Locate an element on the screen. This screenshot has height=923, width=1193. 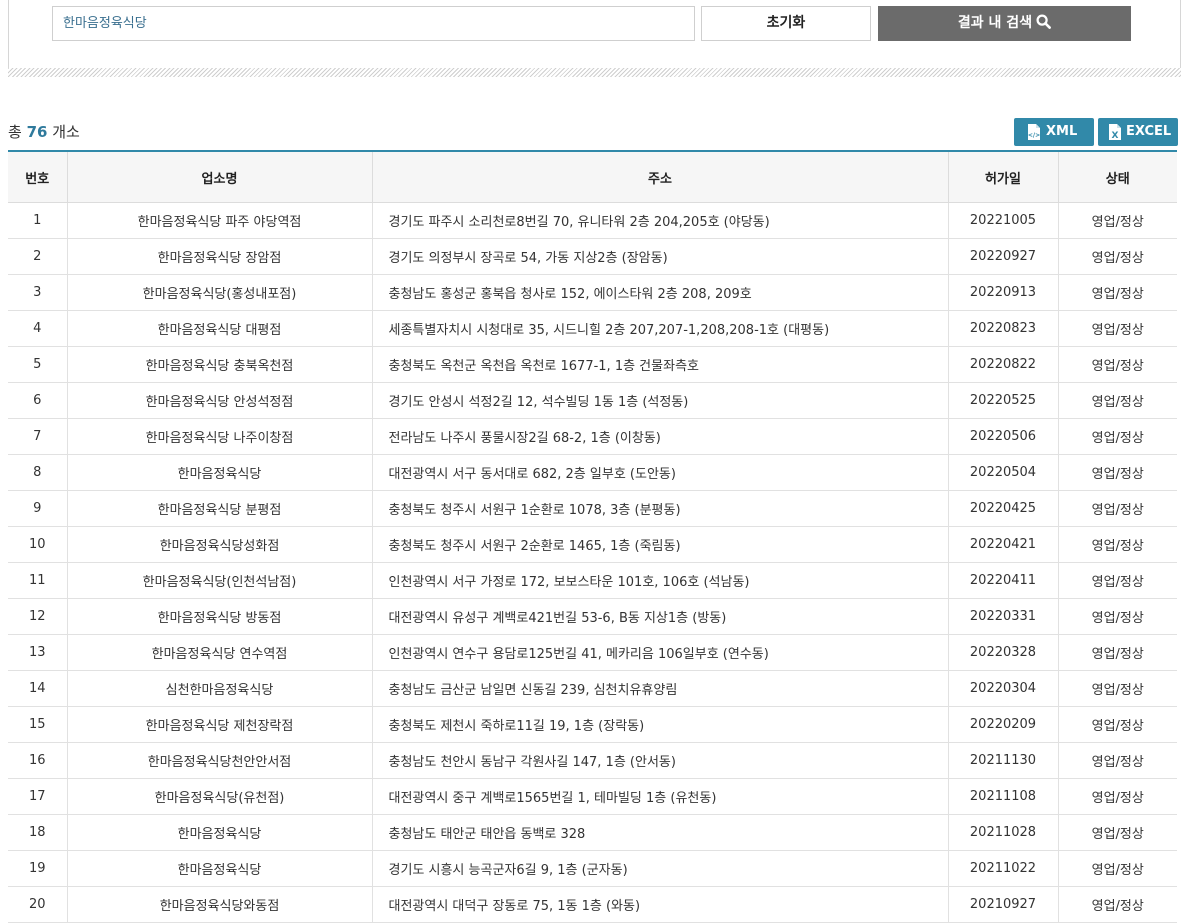
cell-permit-date: 20221005 is located at coordinates (1003, 220).